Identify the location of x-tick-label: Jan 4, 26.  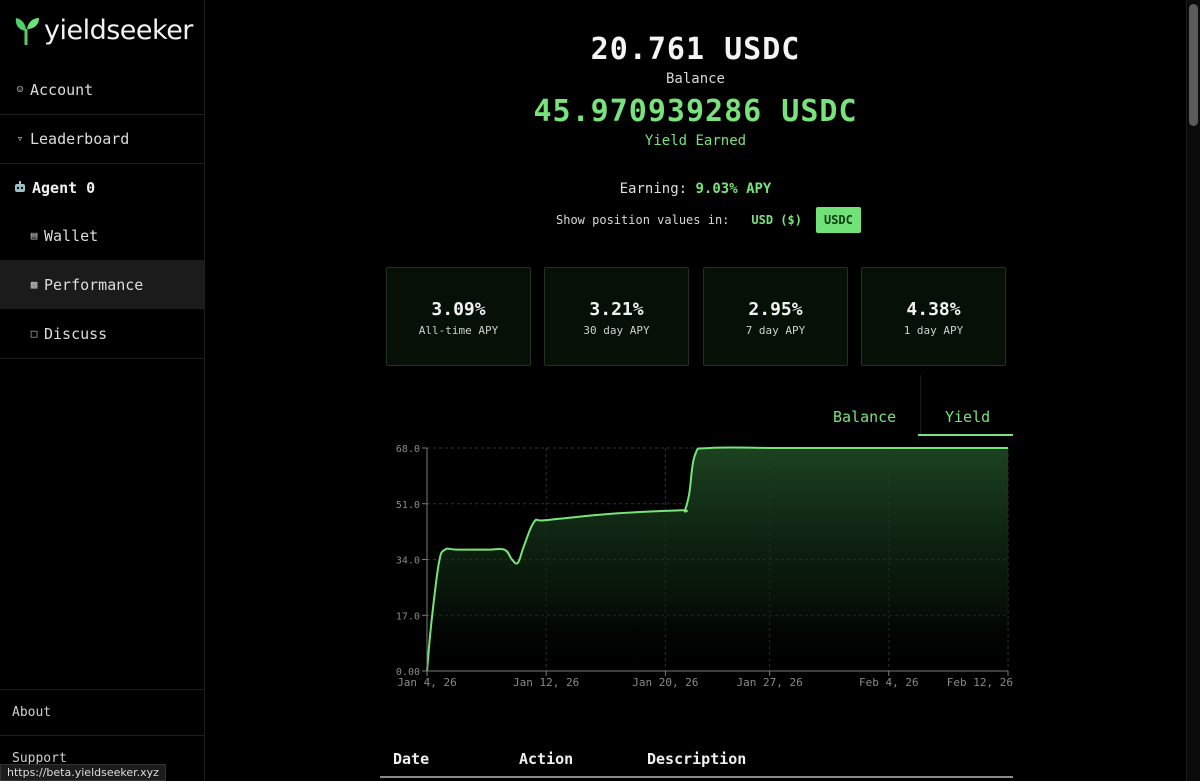
(427, 682).